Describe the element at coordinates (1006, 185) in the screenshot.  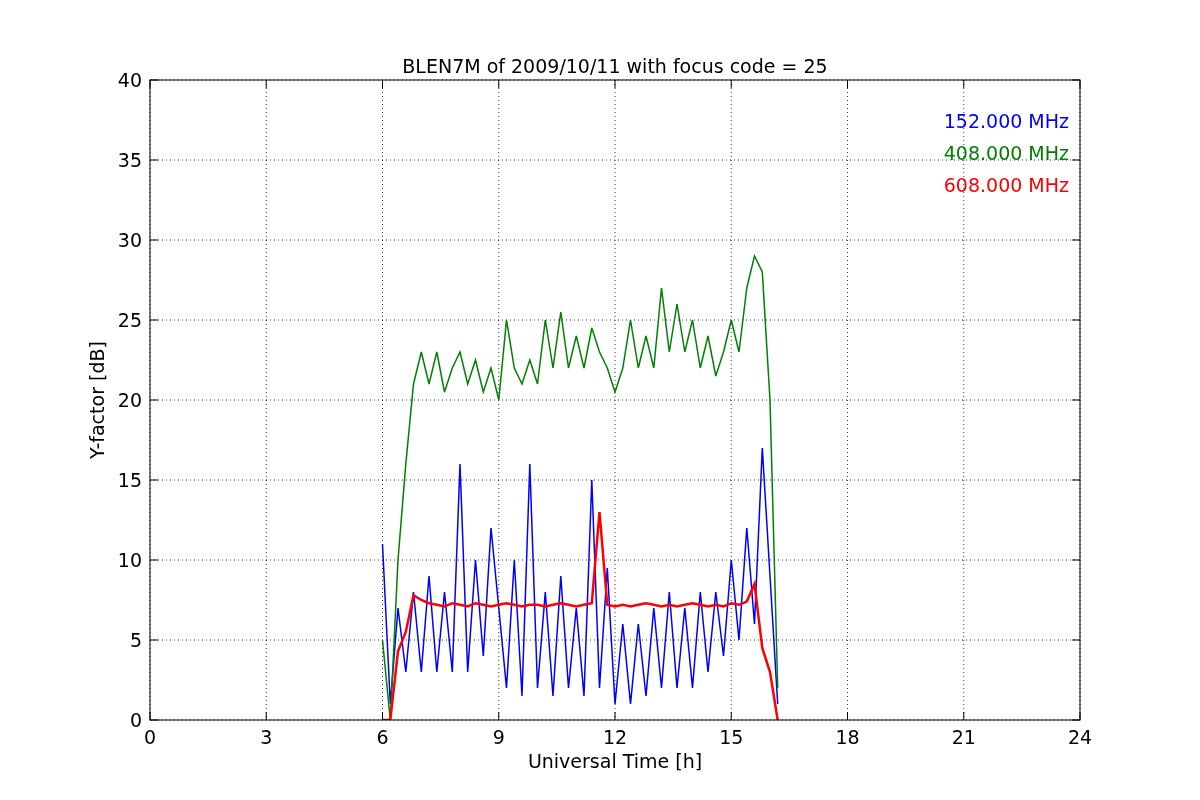
I see `legend-label: 608.000 MHz` at that location.